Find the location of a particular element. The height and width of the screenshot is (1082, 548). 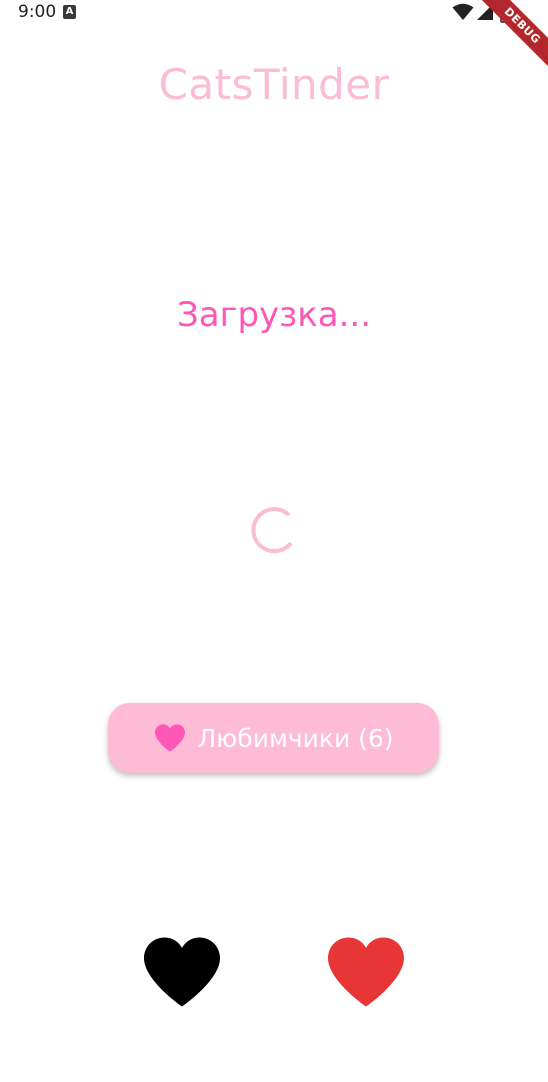

a-icon: A is located at coordinates (69, 12).